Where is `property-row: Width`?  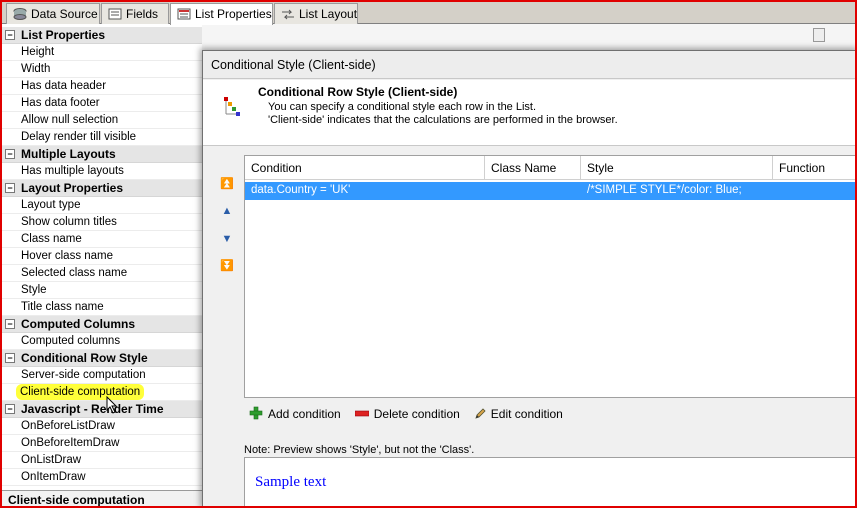
property-row: Width is located at coordinates (102, 69).